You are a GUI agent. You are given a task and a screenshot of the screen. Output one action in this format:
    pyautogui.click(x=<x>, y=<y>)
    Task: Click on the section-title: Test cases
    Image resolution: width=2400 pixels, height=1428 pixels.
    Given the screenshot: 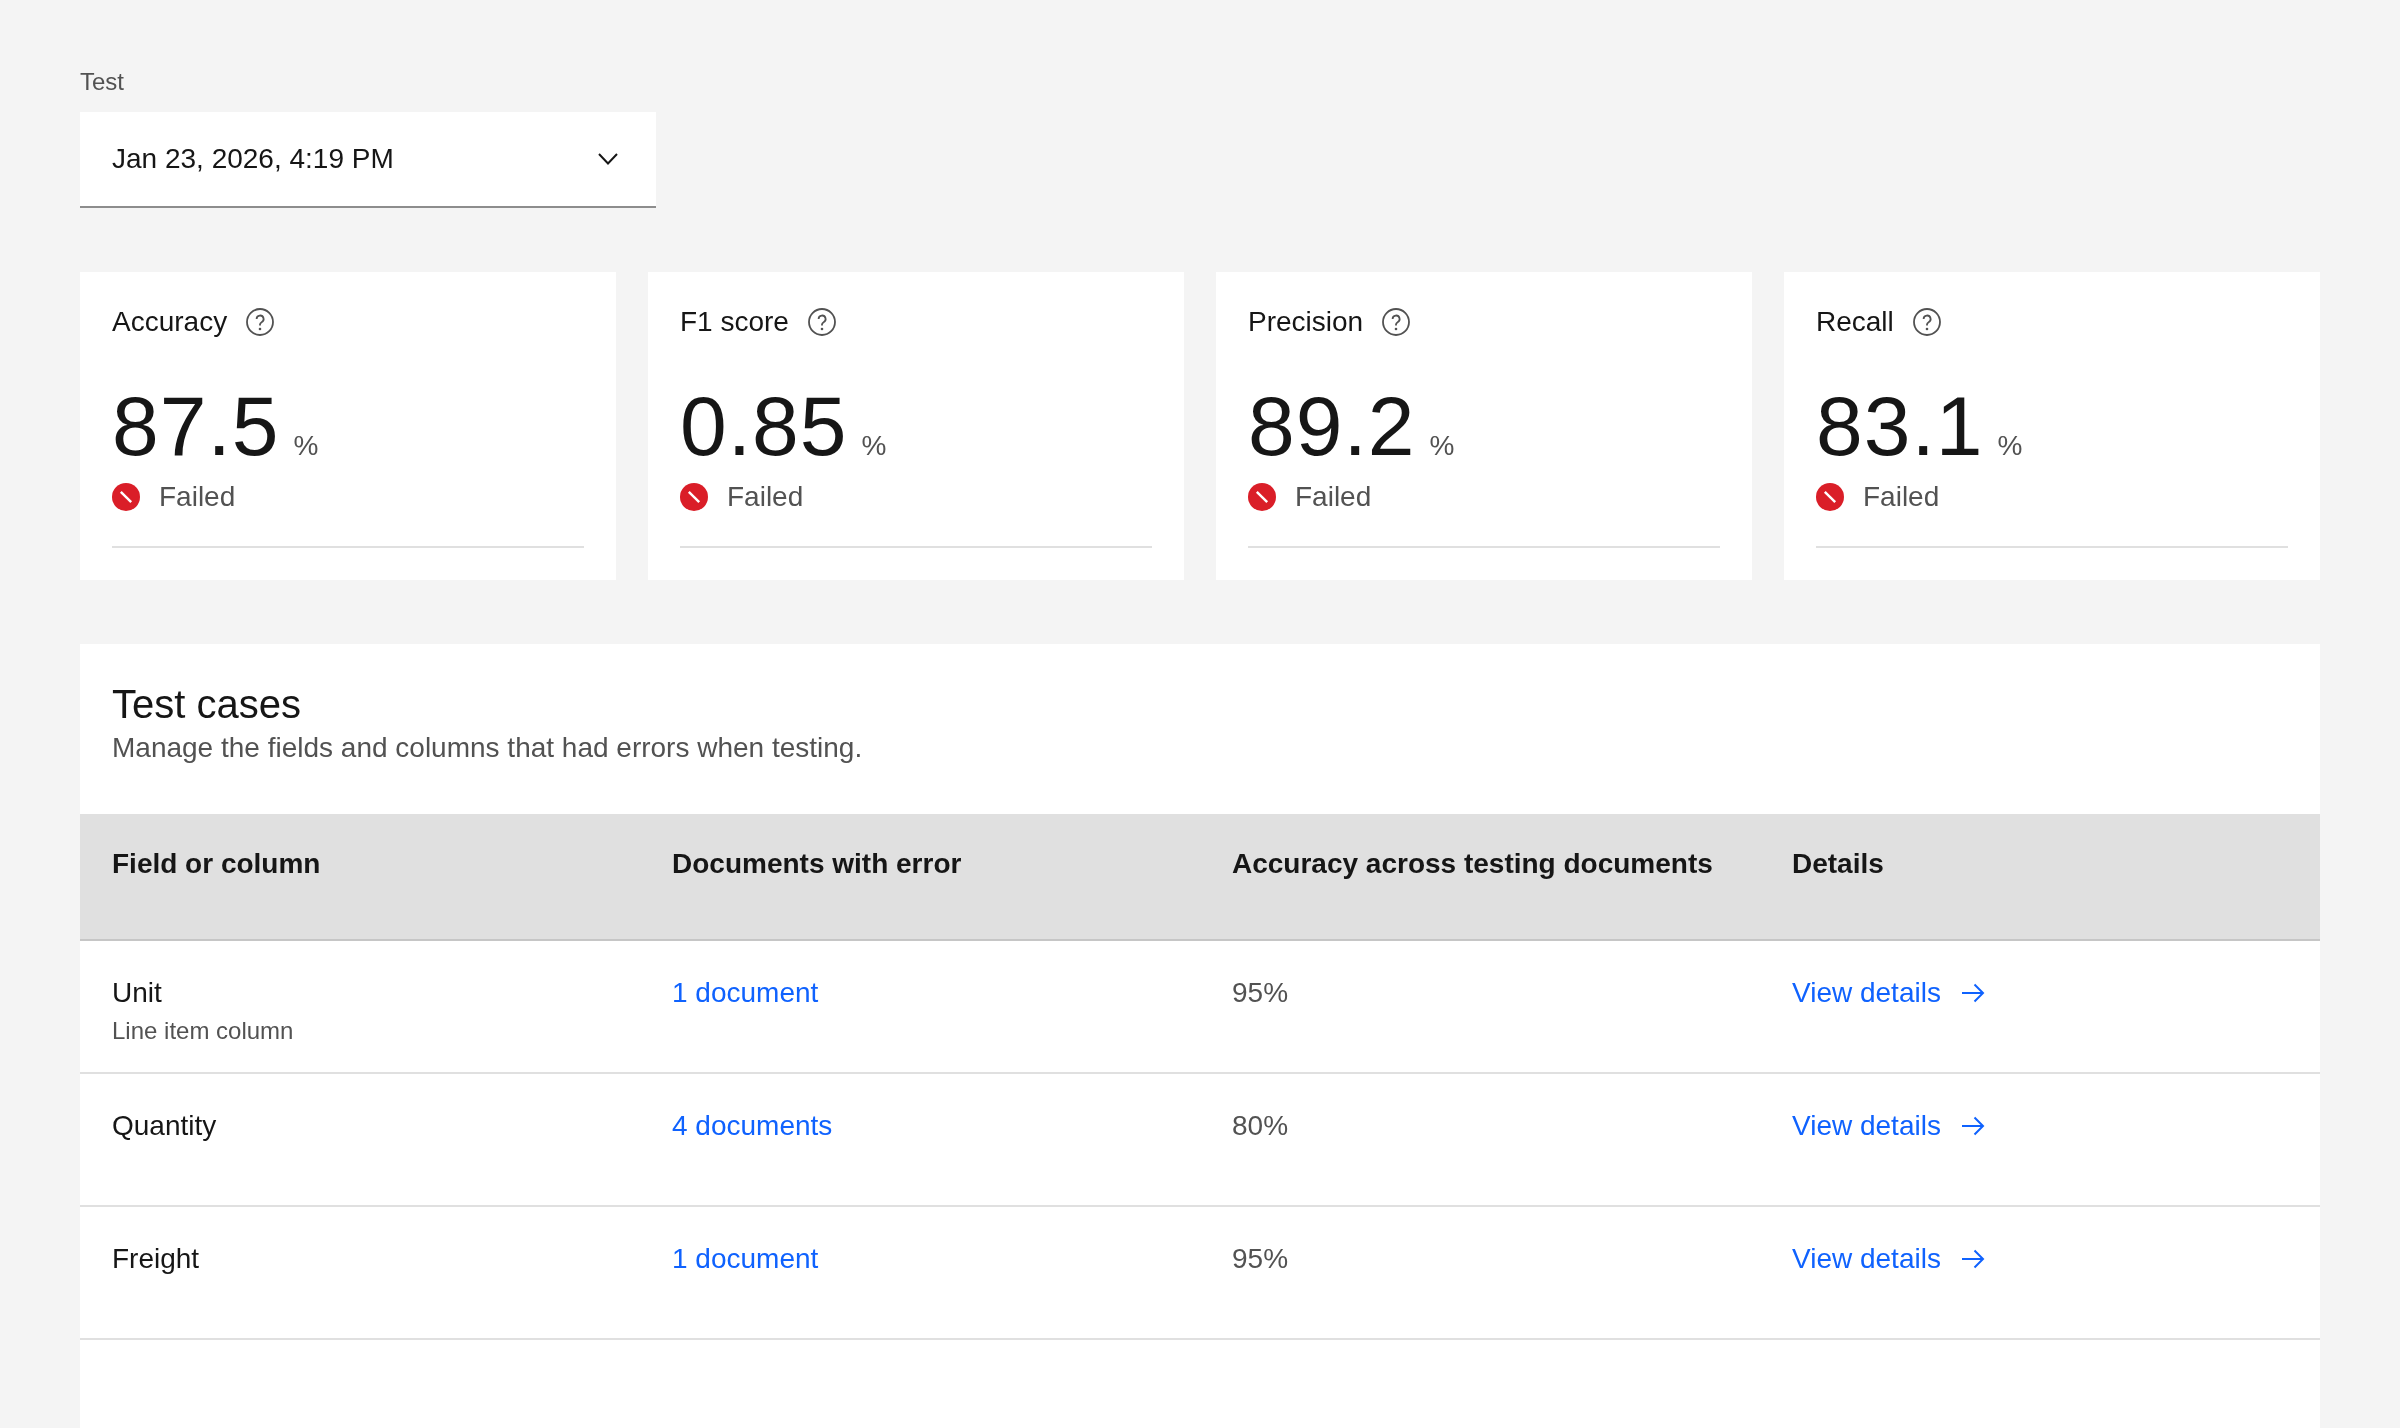 What is the action you would take?
    pyautogui.click(x=206, y=704)
    